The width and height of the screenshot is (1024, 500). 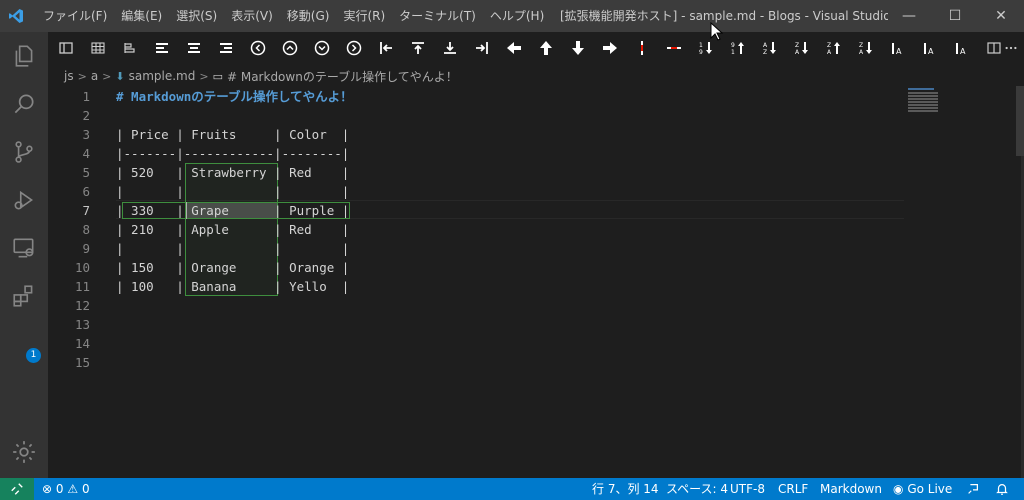 What do you see at coordinates (697, 489) in the screenshot?
I see `indentation-setting: スペース: 4` at bounding box center [697, 489].